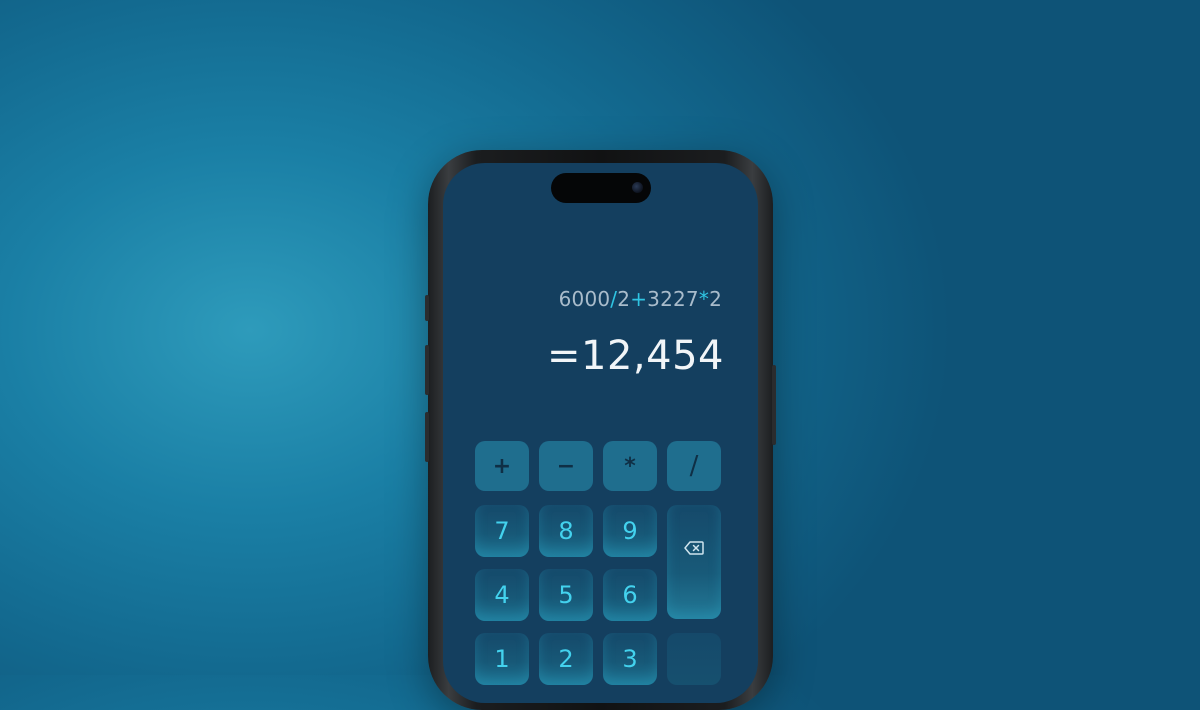  I want to click on action-button, so click(427, 308).